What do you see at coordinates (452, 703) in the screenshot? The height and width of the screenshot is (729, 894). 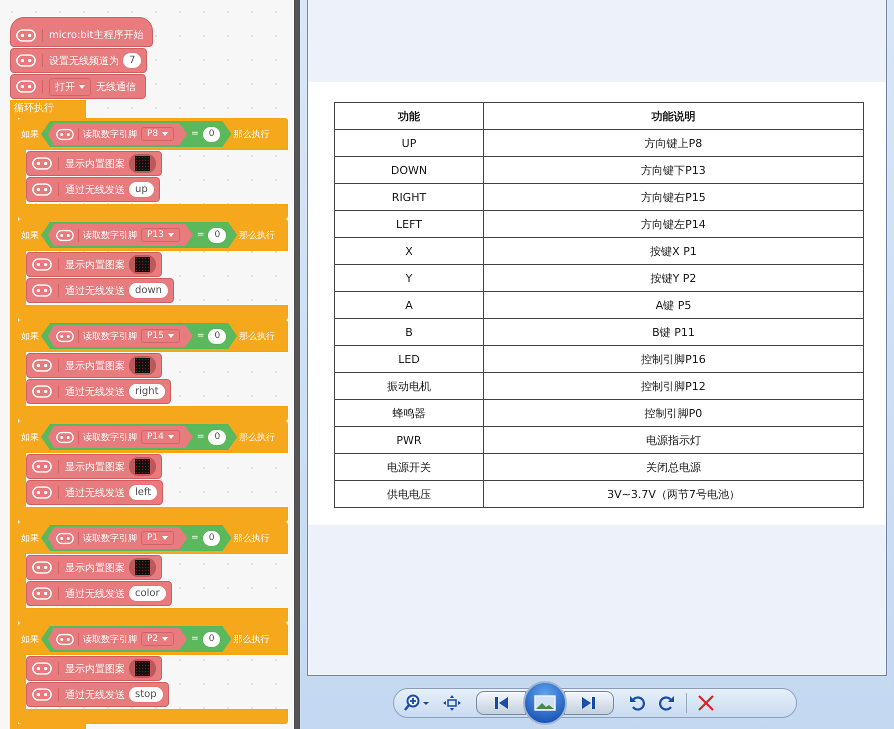 I see `fit-window-icon` at bounding box center [452, 703].